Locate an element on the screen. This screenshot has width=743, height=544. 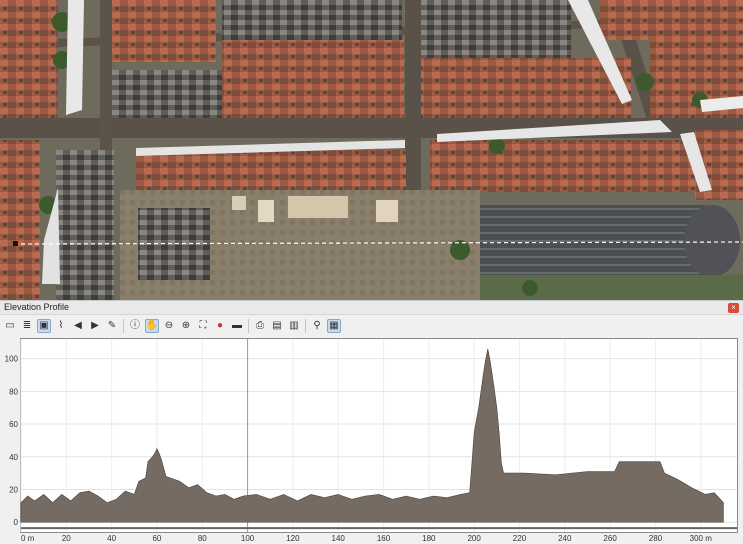
dock-titlebar: Elevation Profile × is located at coordinates (371, 307).